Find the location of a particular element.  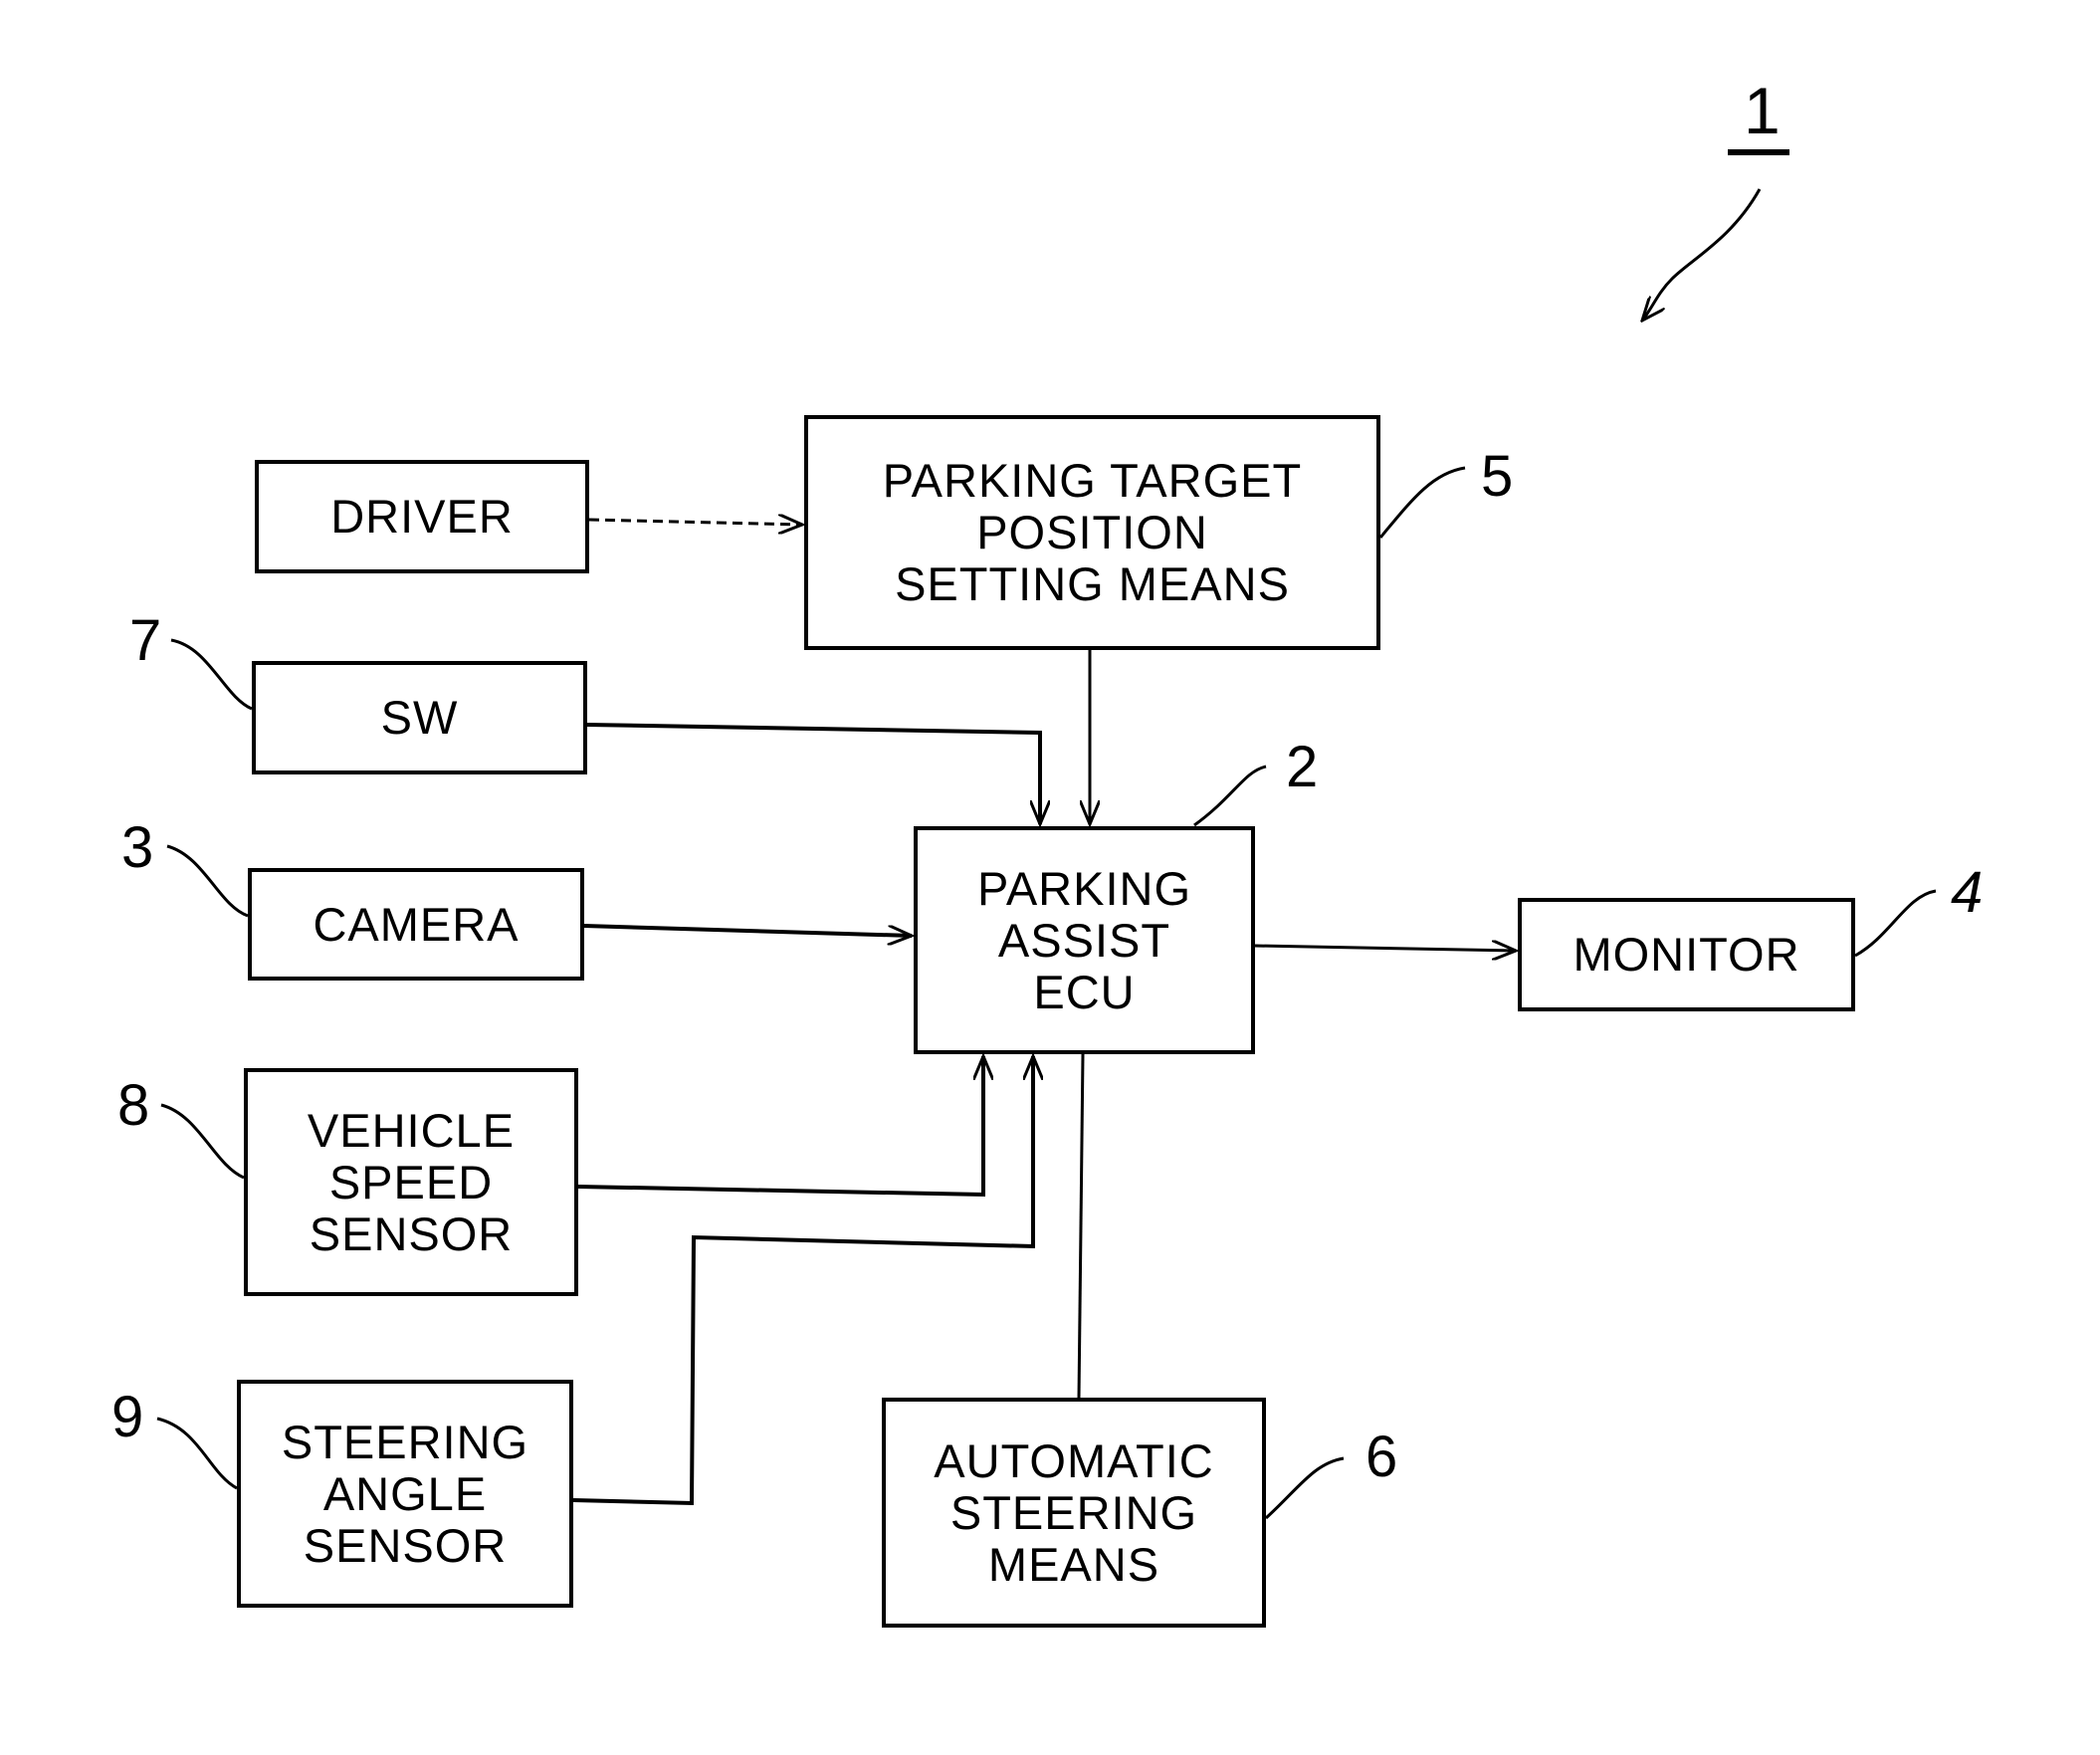

monitor-label: MONITOR is located at coordinates (1686, 954).